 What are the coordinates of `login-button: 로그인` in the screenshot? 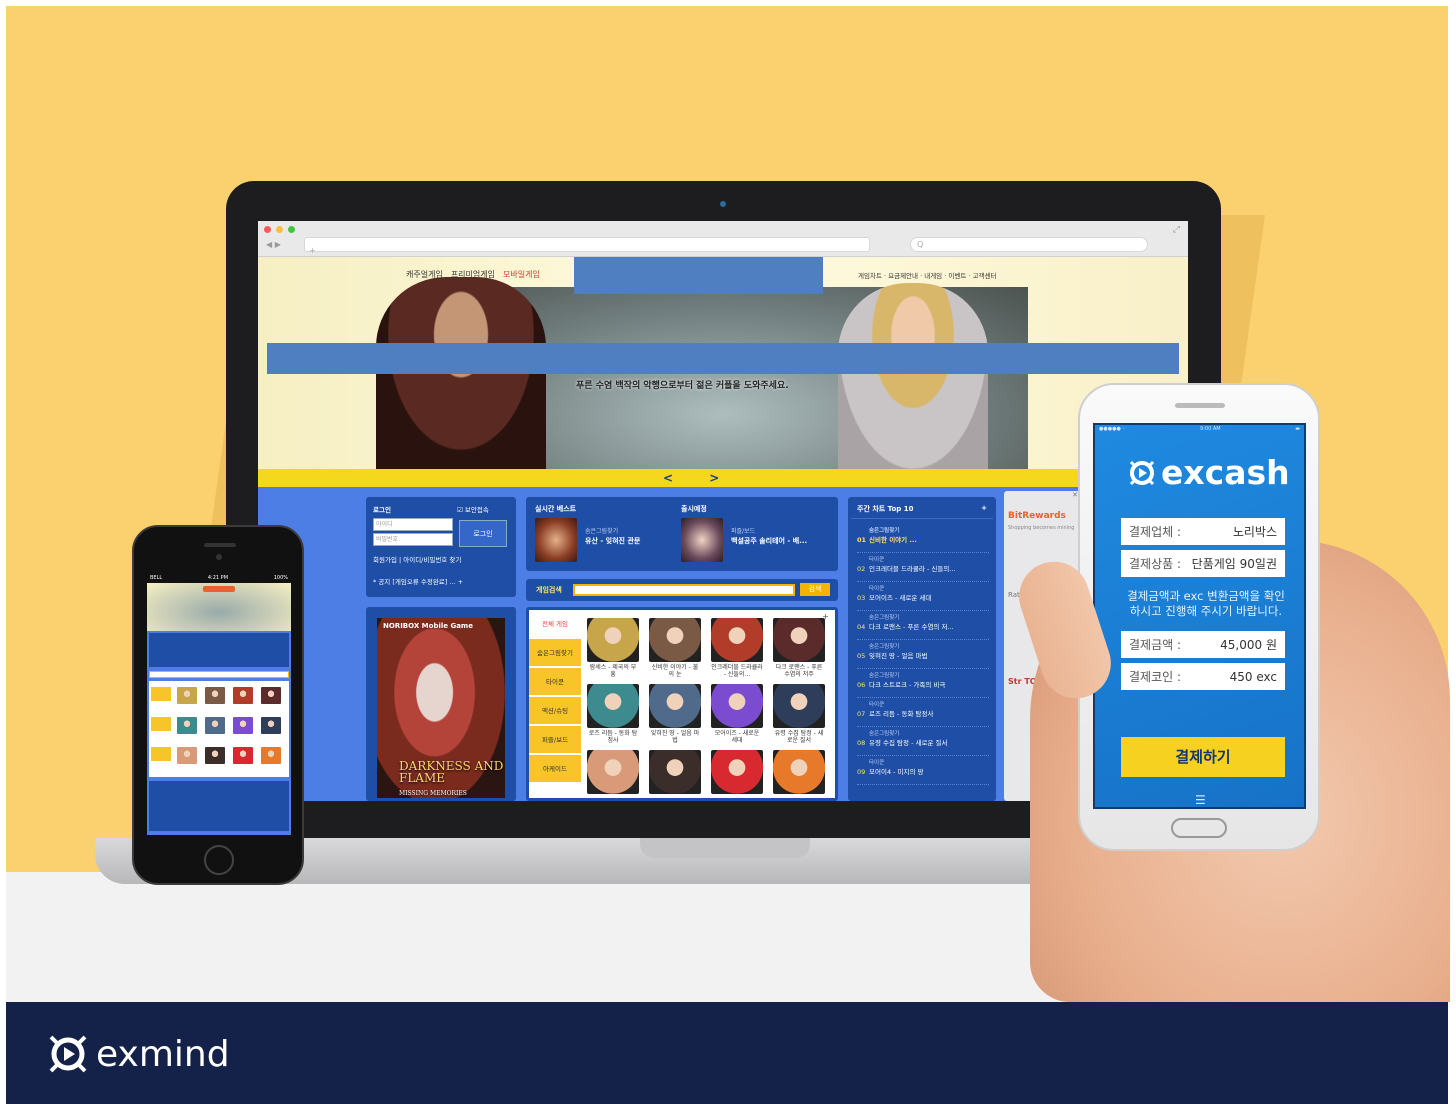 It's located at (483, 533).